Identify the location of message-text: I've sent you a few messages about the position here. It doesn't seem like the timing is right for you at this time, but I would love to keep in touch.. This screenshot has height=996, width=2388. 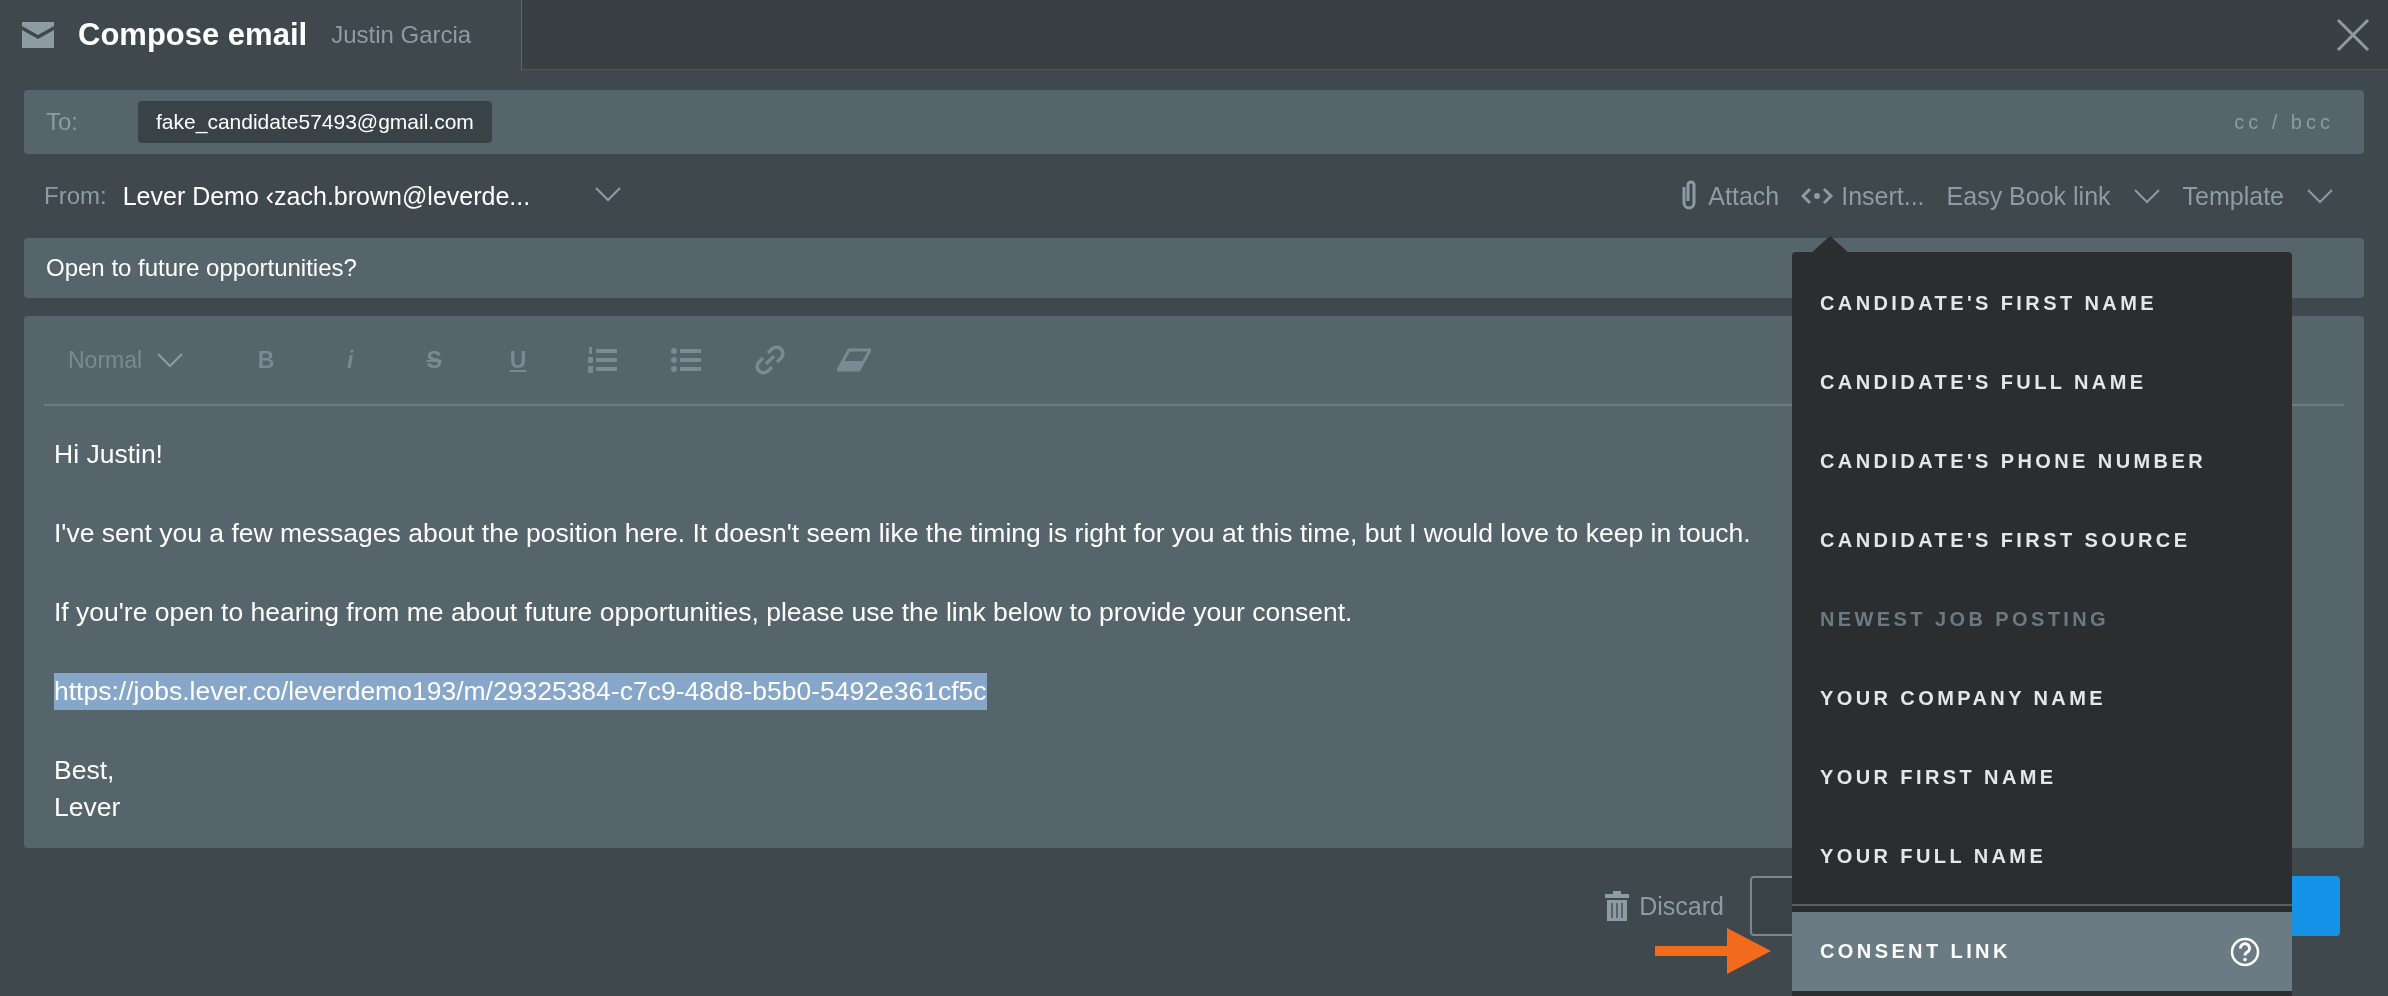
(902, 533).